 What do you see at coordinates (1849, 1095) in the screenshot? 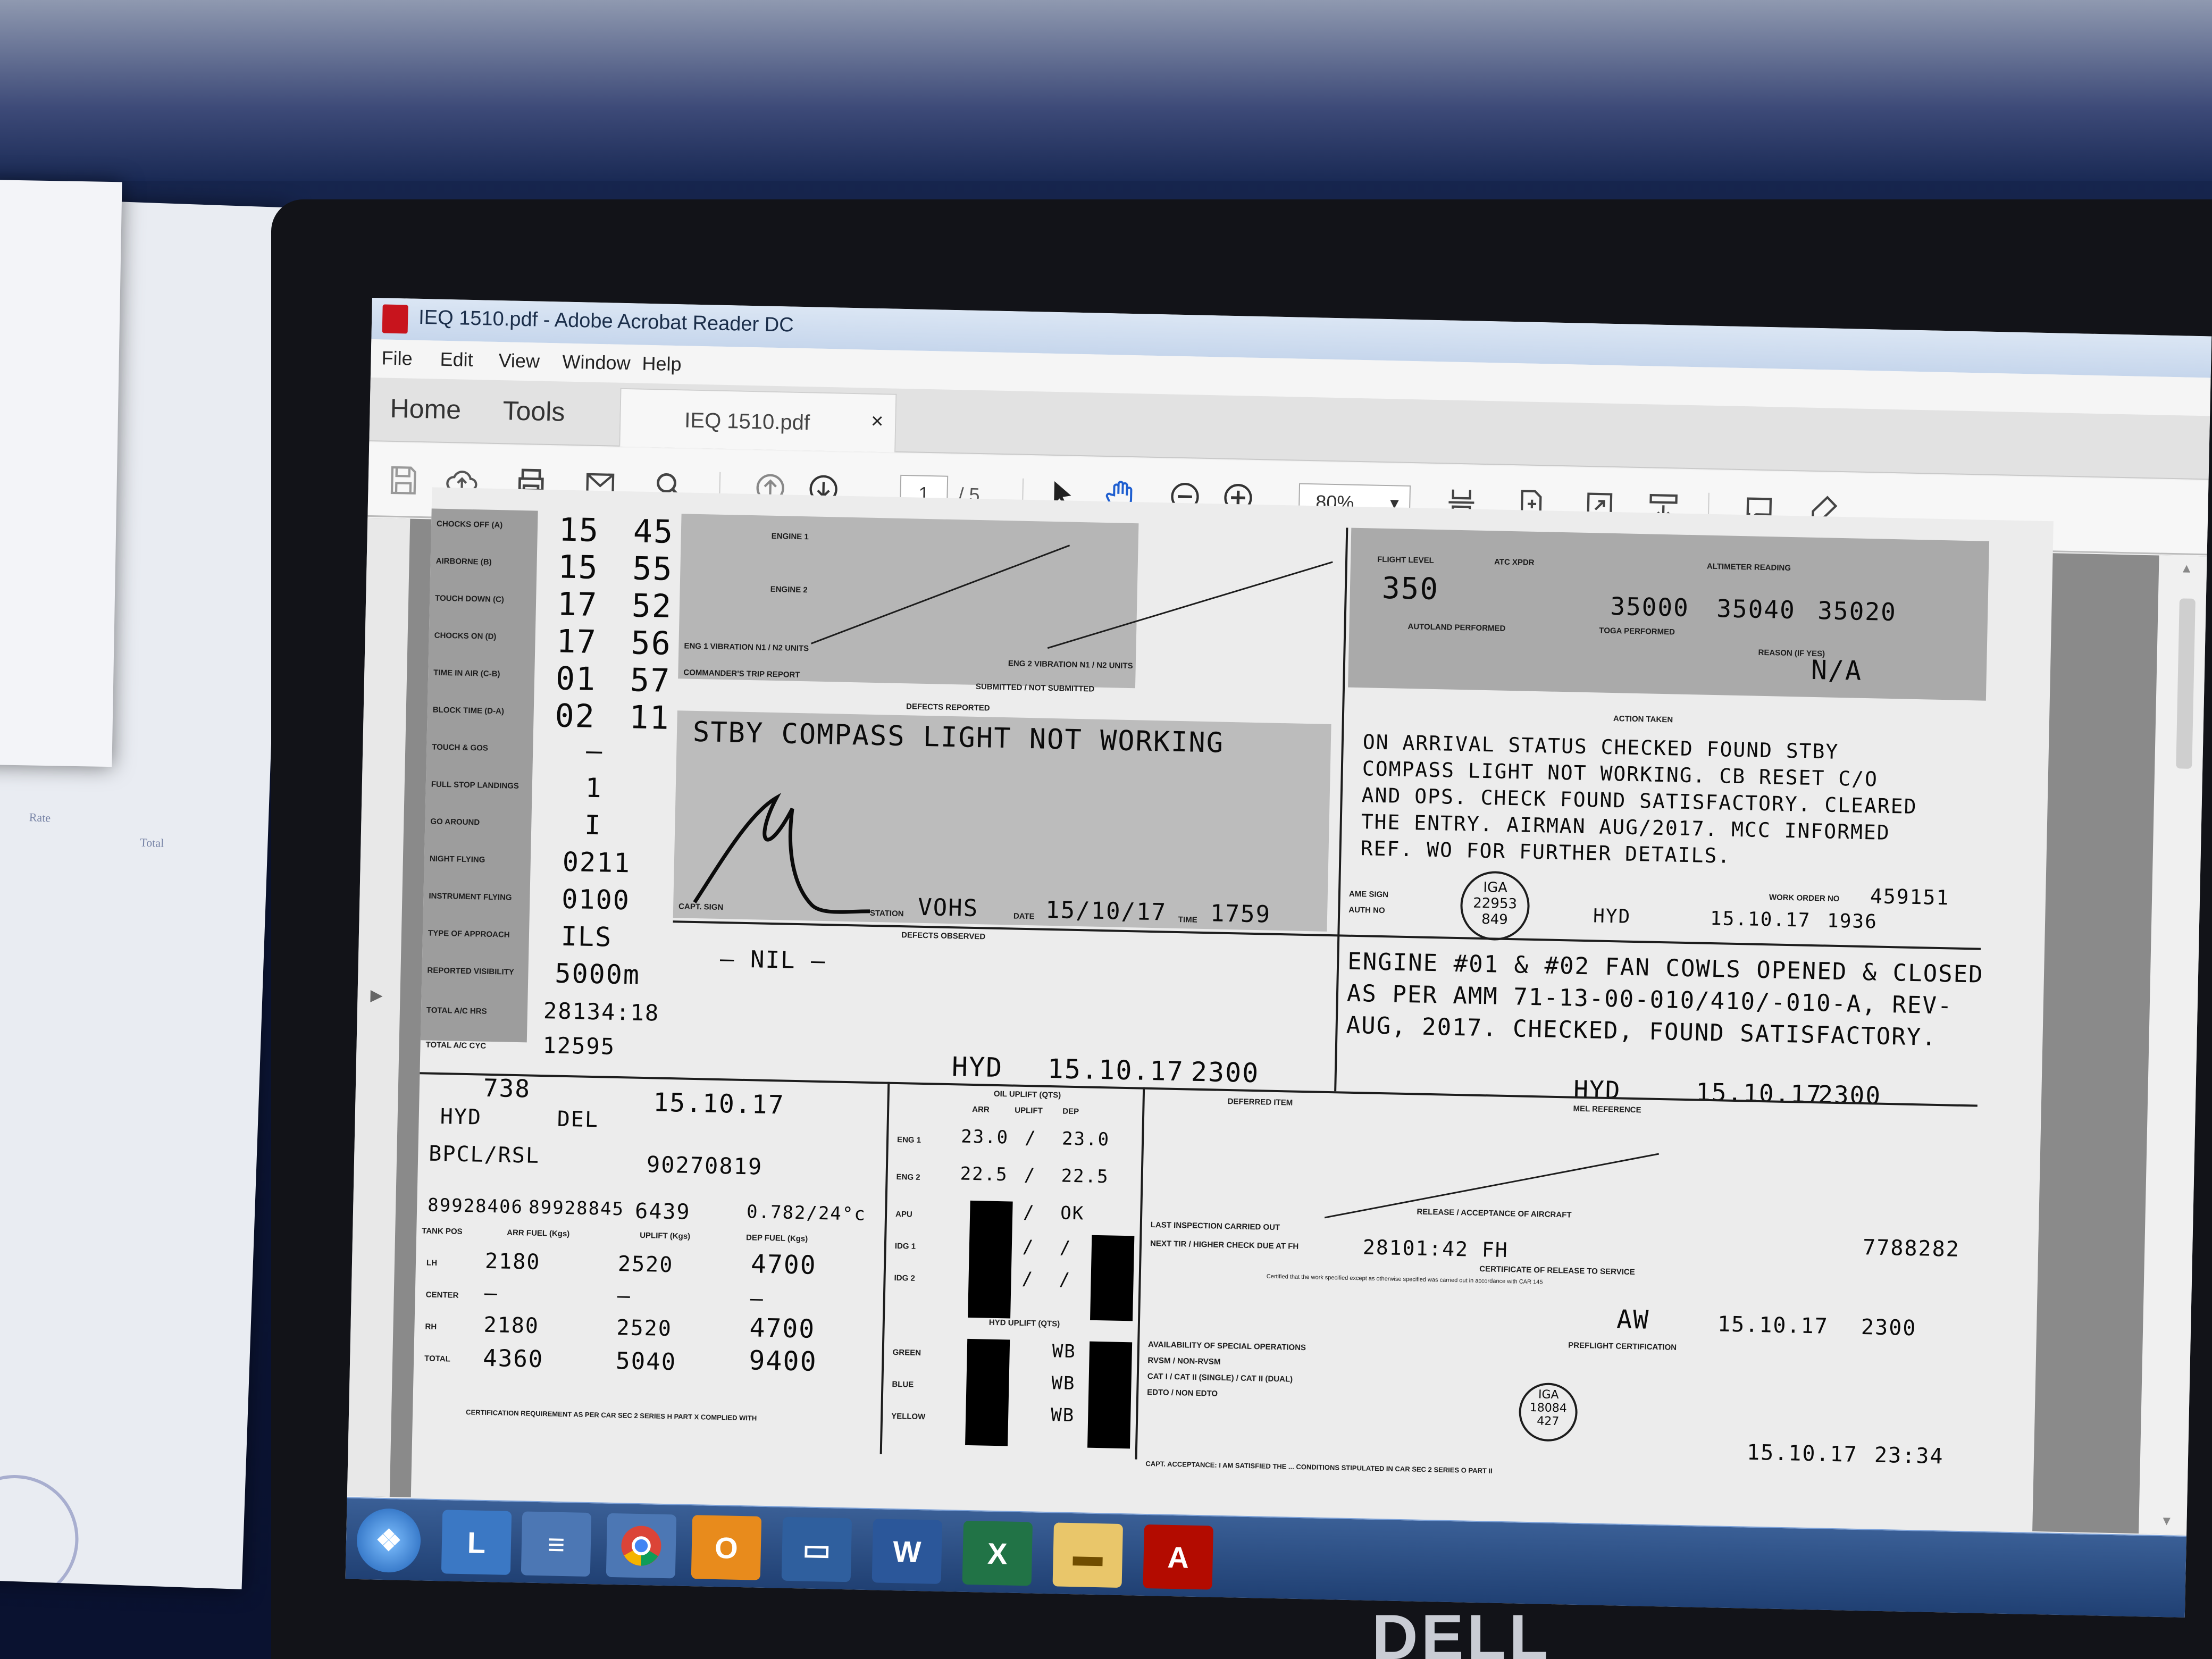
I see `action2-time: 2300` at bounding box center [1849, 1095].